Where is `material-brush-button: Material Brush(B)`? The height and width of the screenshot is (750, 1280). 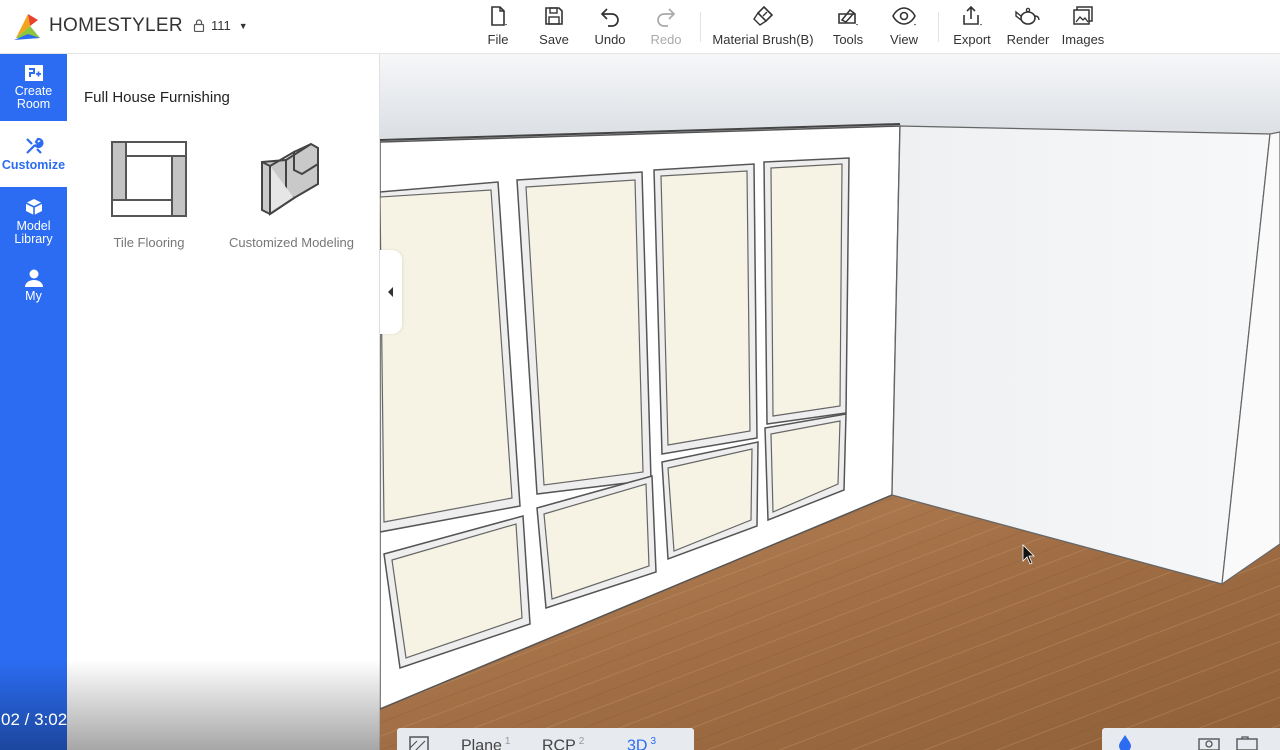 material-brush-button: Material Brush(B) is located at coordinates (763, 27).